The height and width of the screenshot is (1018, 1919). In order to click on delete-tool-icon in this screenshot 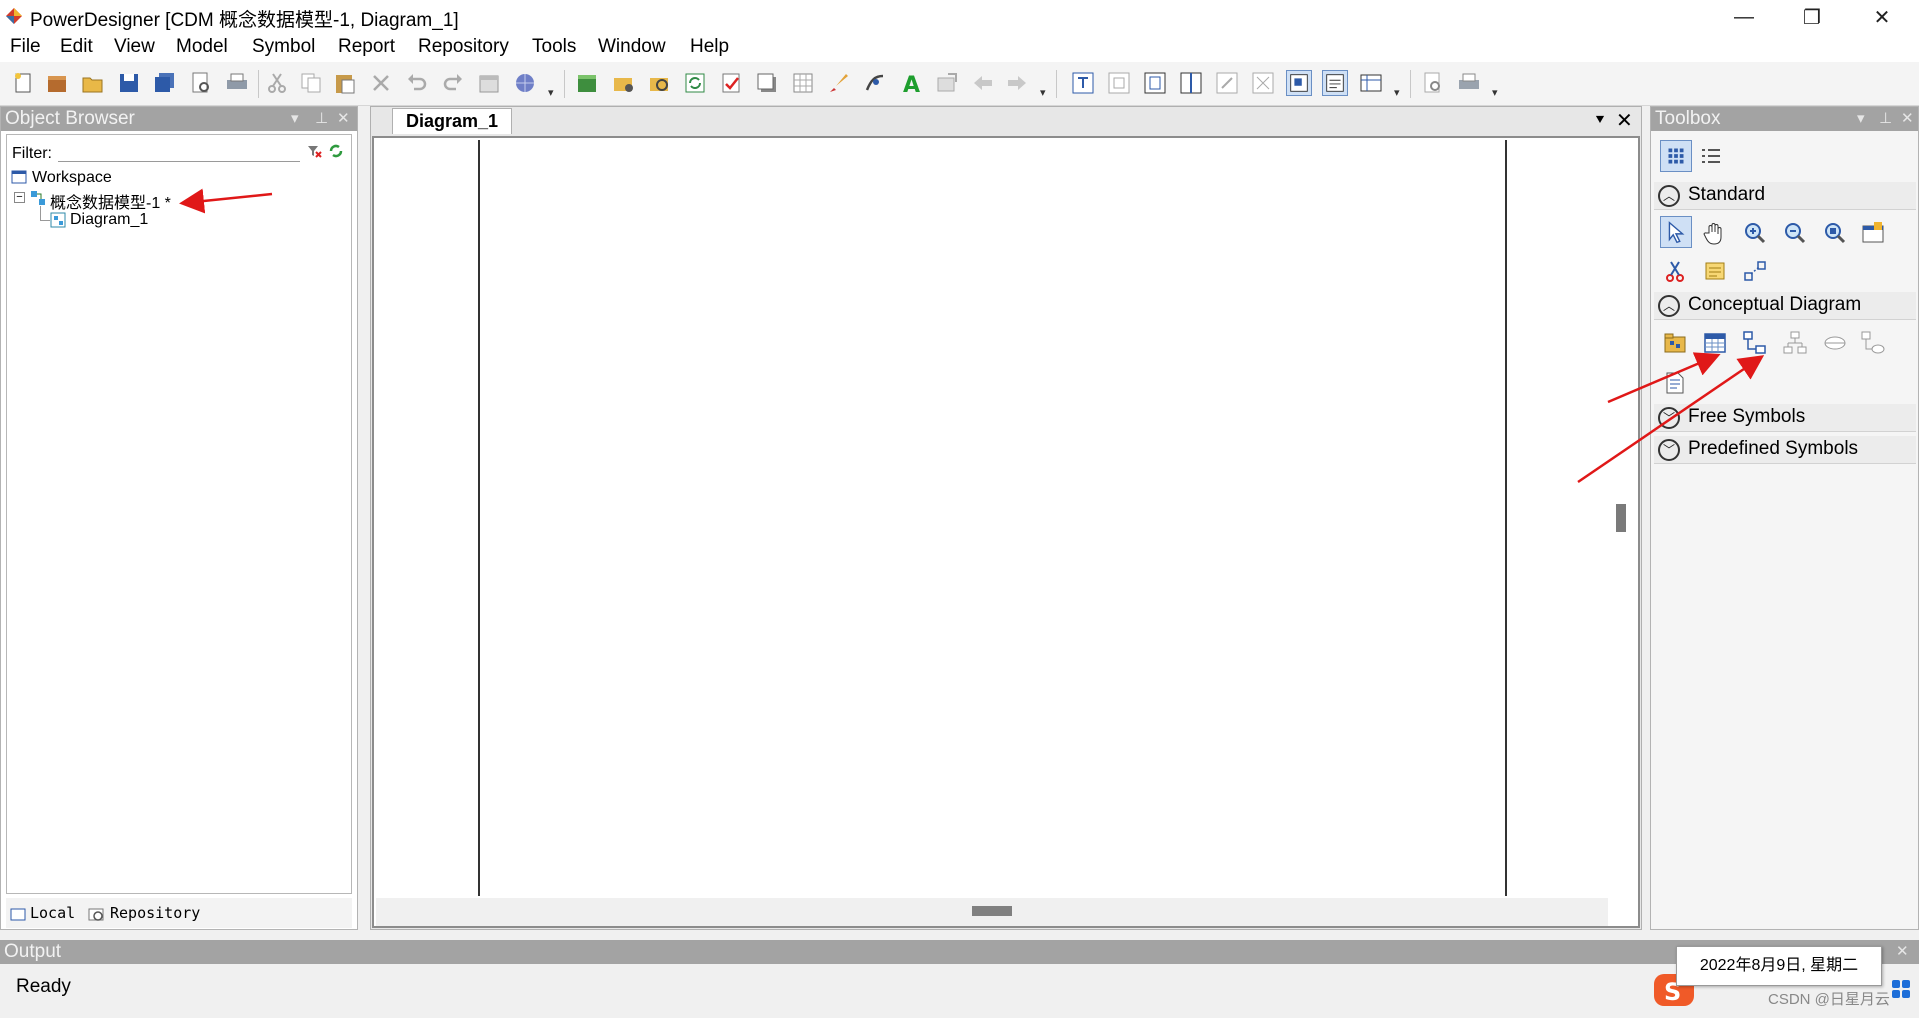, I will do `click(1675, 271)`.